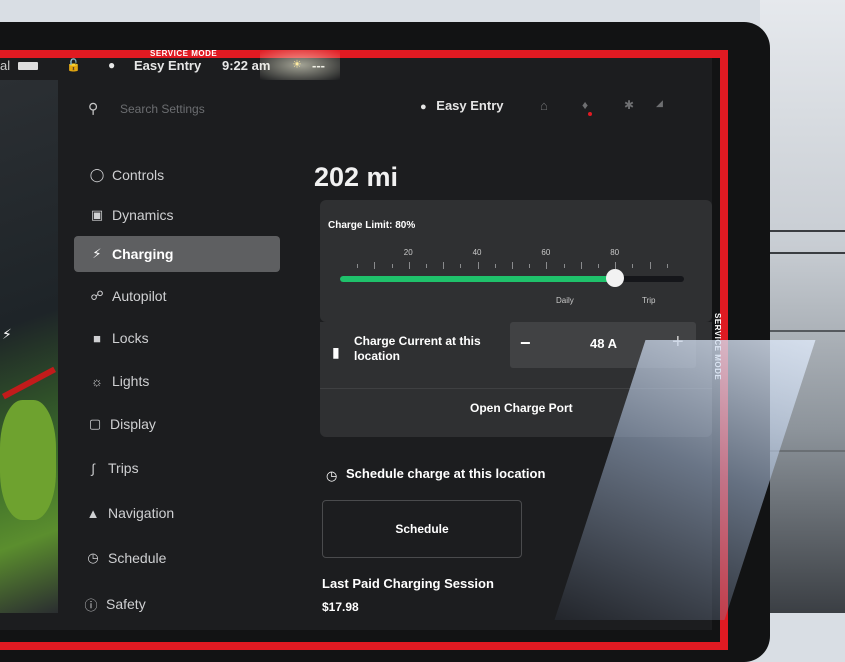 This screenshot has width=845, height=662. I want to click on service-mode-label: SERVICE MODE, so click(184, 53).